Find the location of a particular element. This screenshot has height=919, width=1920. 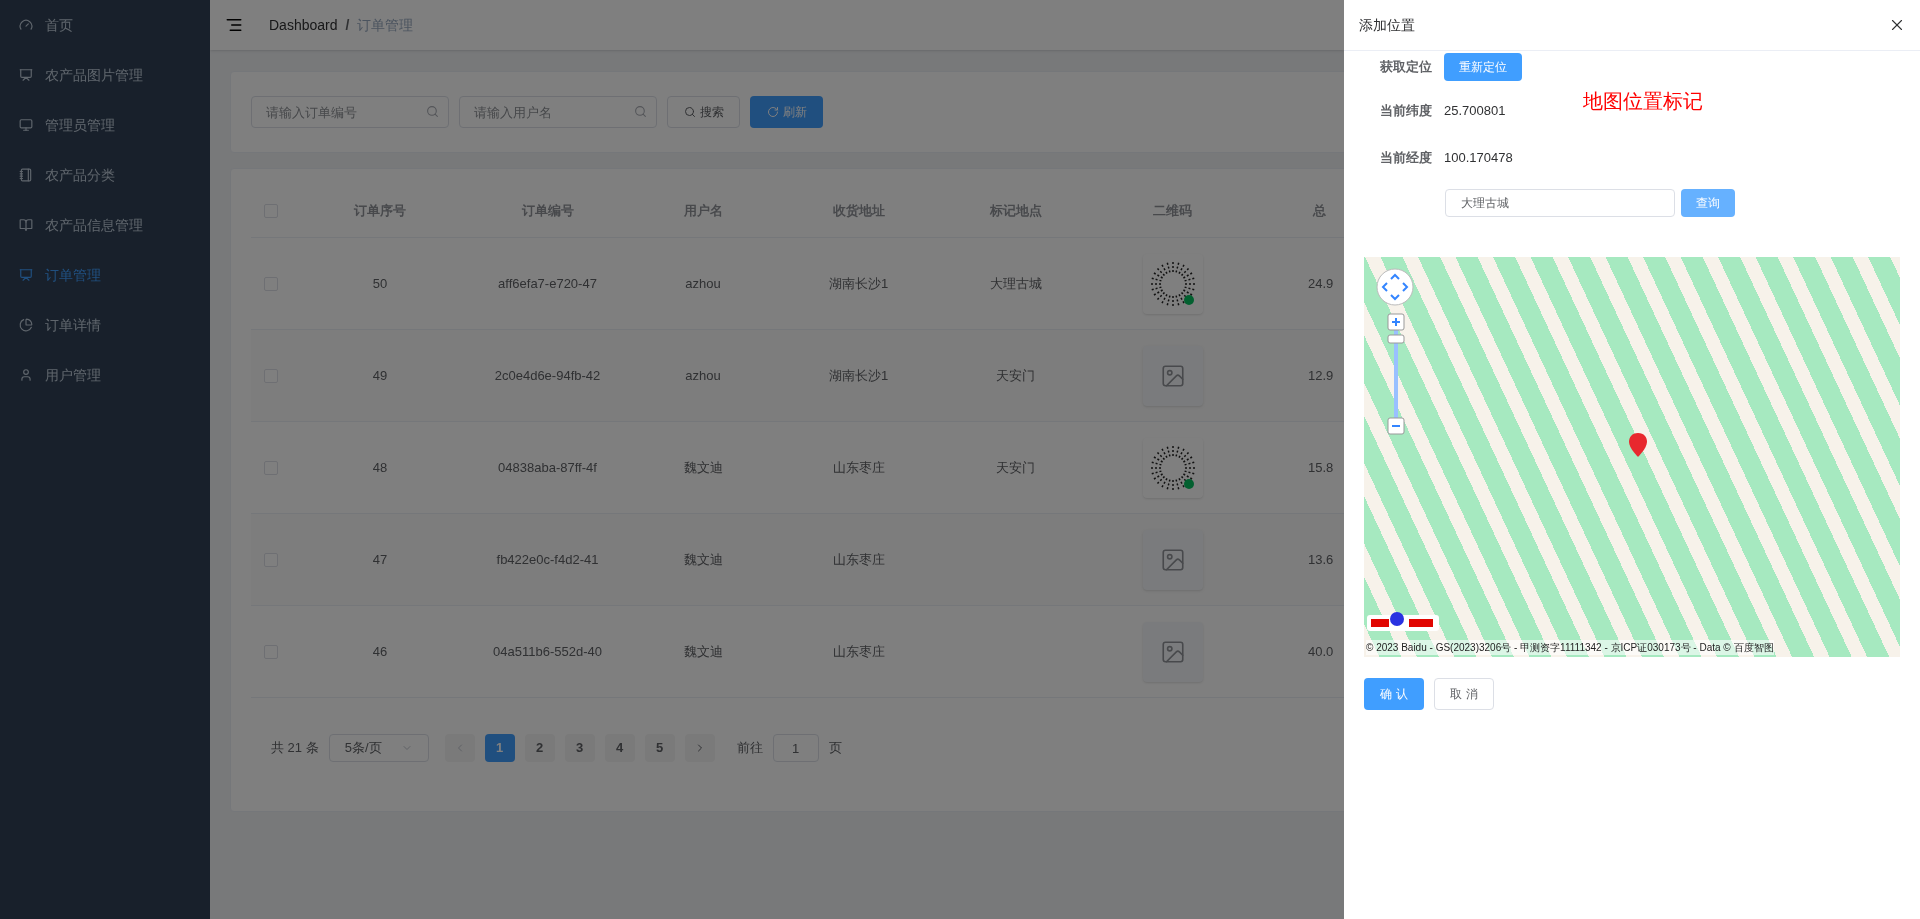

goto-suffix: 页 is located at coordinates (835, 748).